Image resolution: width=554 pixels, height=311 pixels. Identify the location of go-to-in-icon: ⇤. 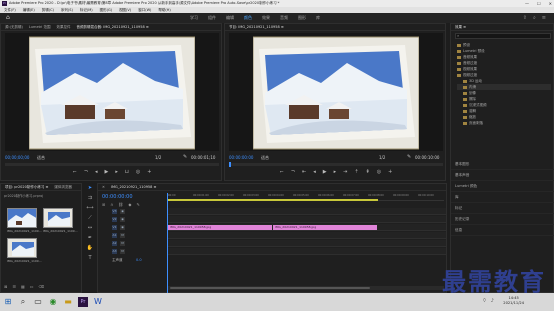
(304, 173).